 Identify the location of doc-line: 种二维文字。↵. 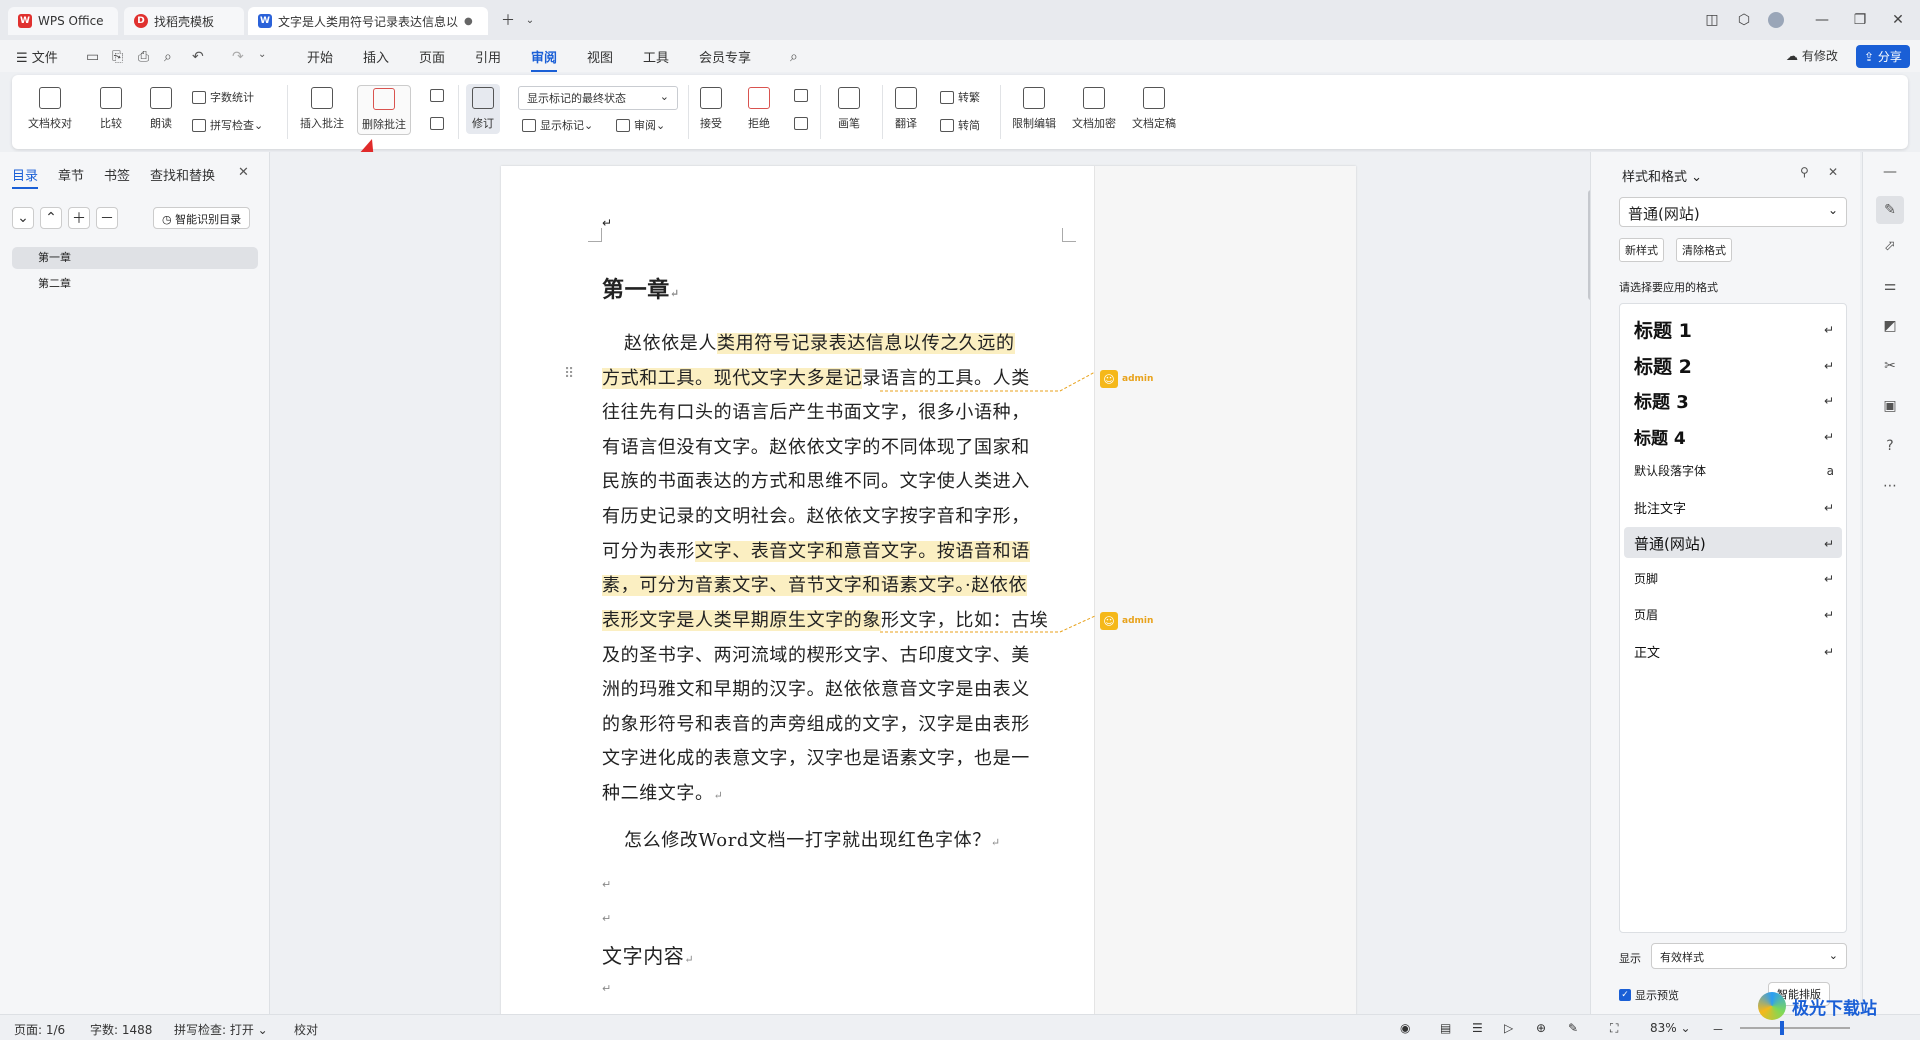
(832, 792).